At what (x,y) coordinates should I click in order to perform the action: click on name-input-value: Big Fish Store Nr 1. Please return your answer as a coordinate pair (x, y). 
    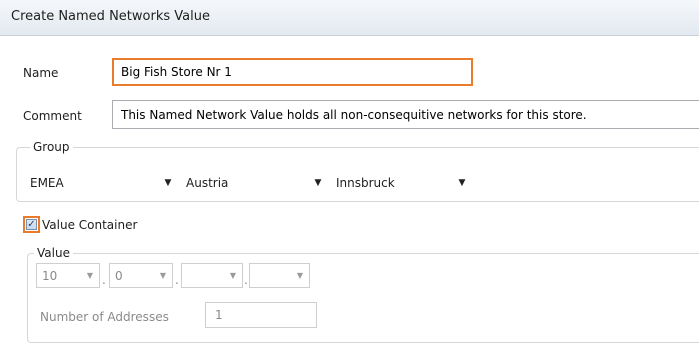
    Looking at the image, I should click on (176, 72).